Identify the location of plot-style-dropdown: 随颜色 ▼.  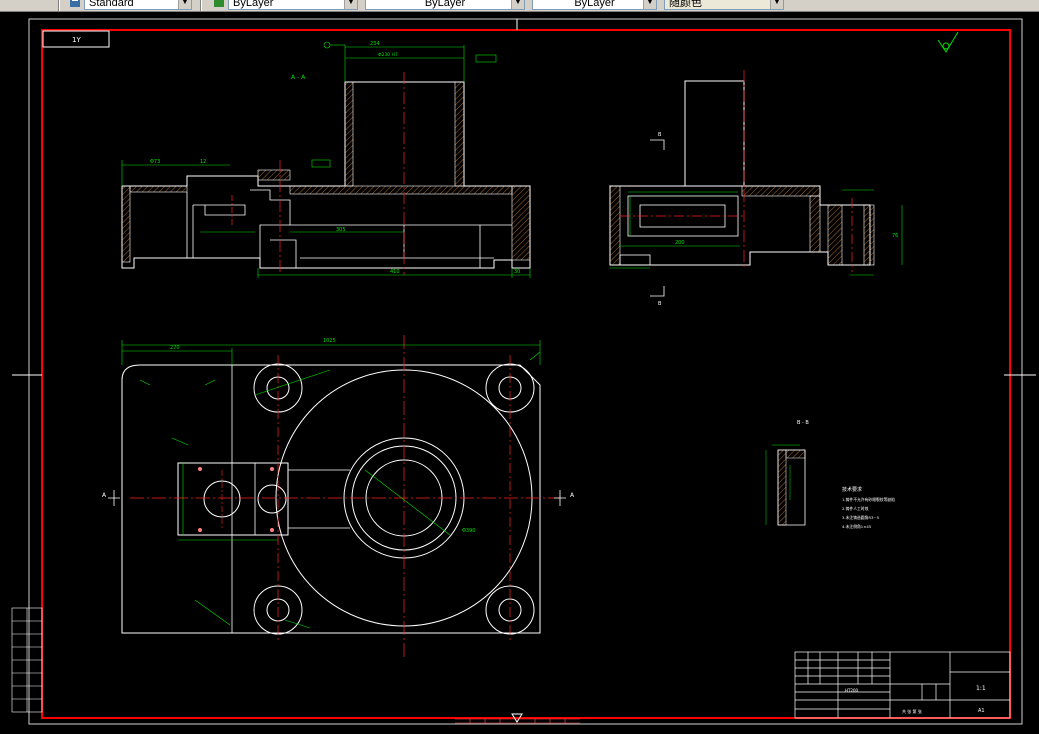
(724, 5).